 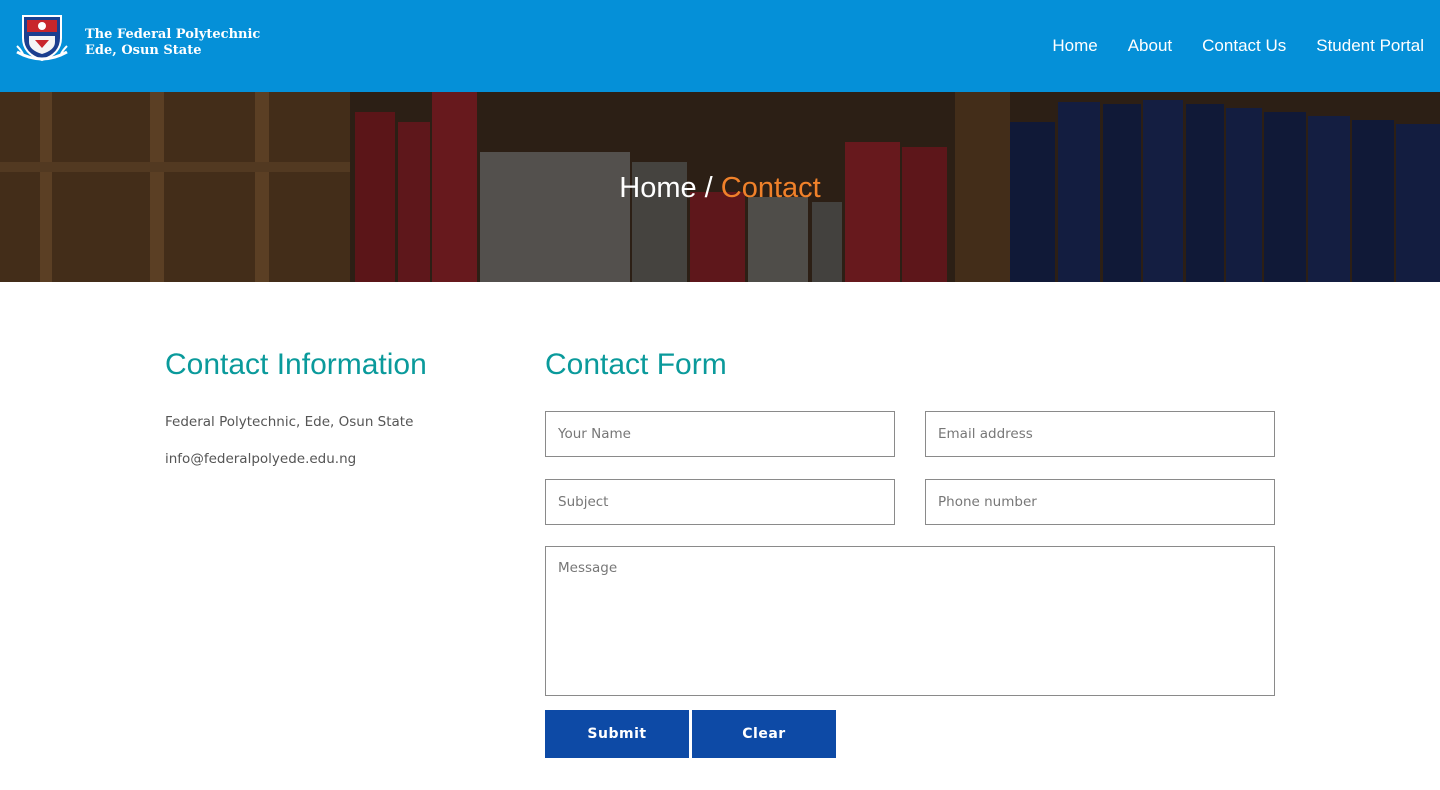 What do you see at coordinates (910, 621) in the screenshot?
I see `message-textarea` at bounding box center [910, 621].